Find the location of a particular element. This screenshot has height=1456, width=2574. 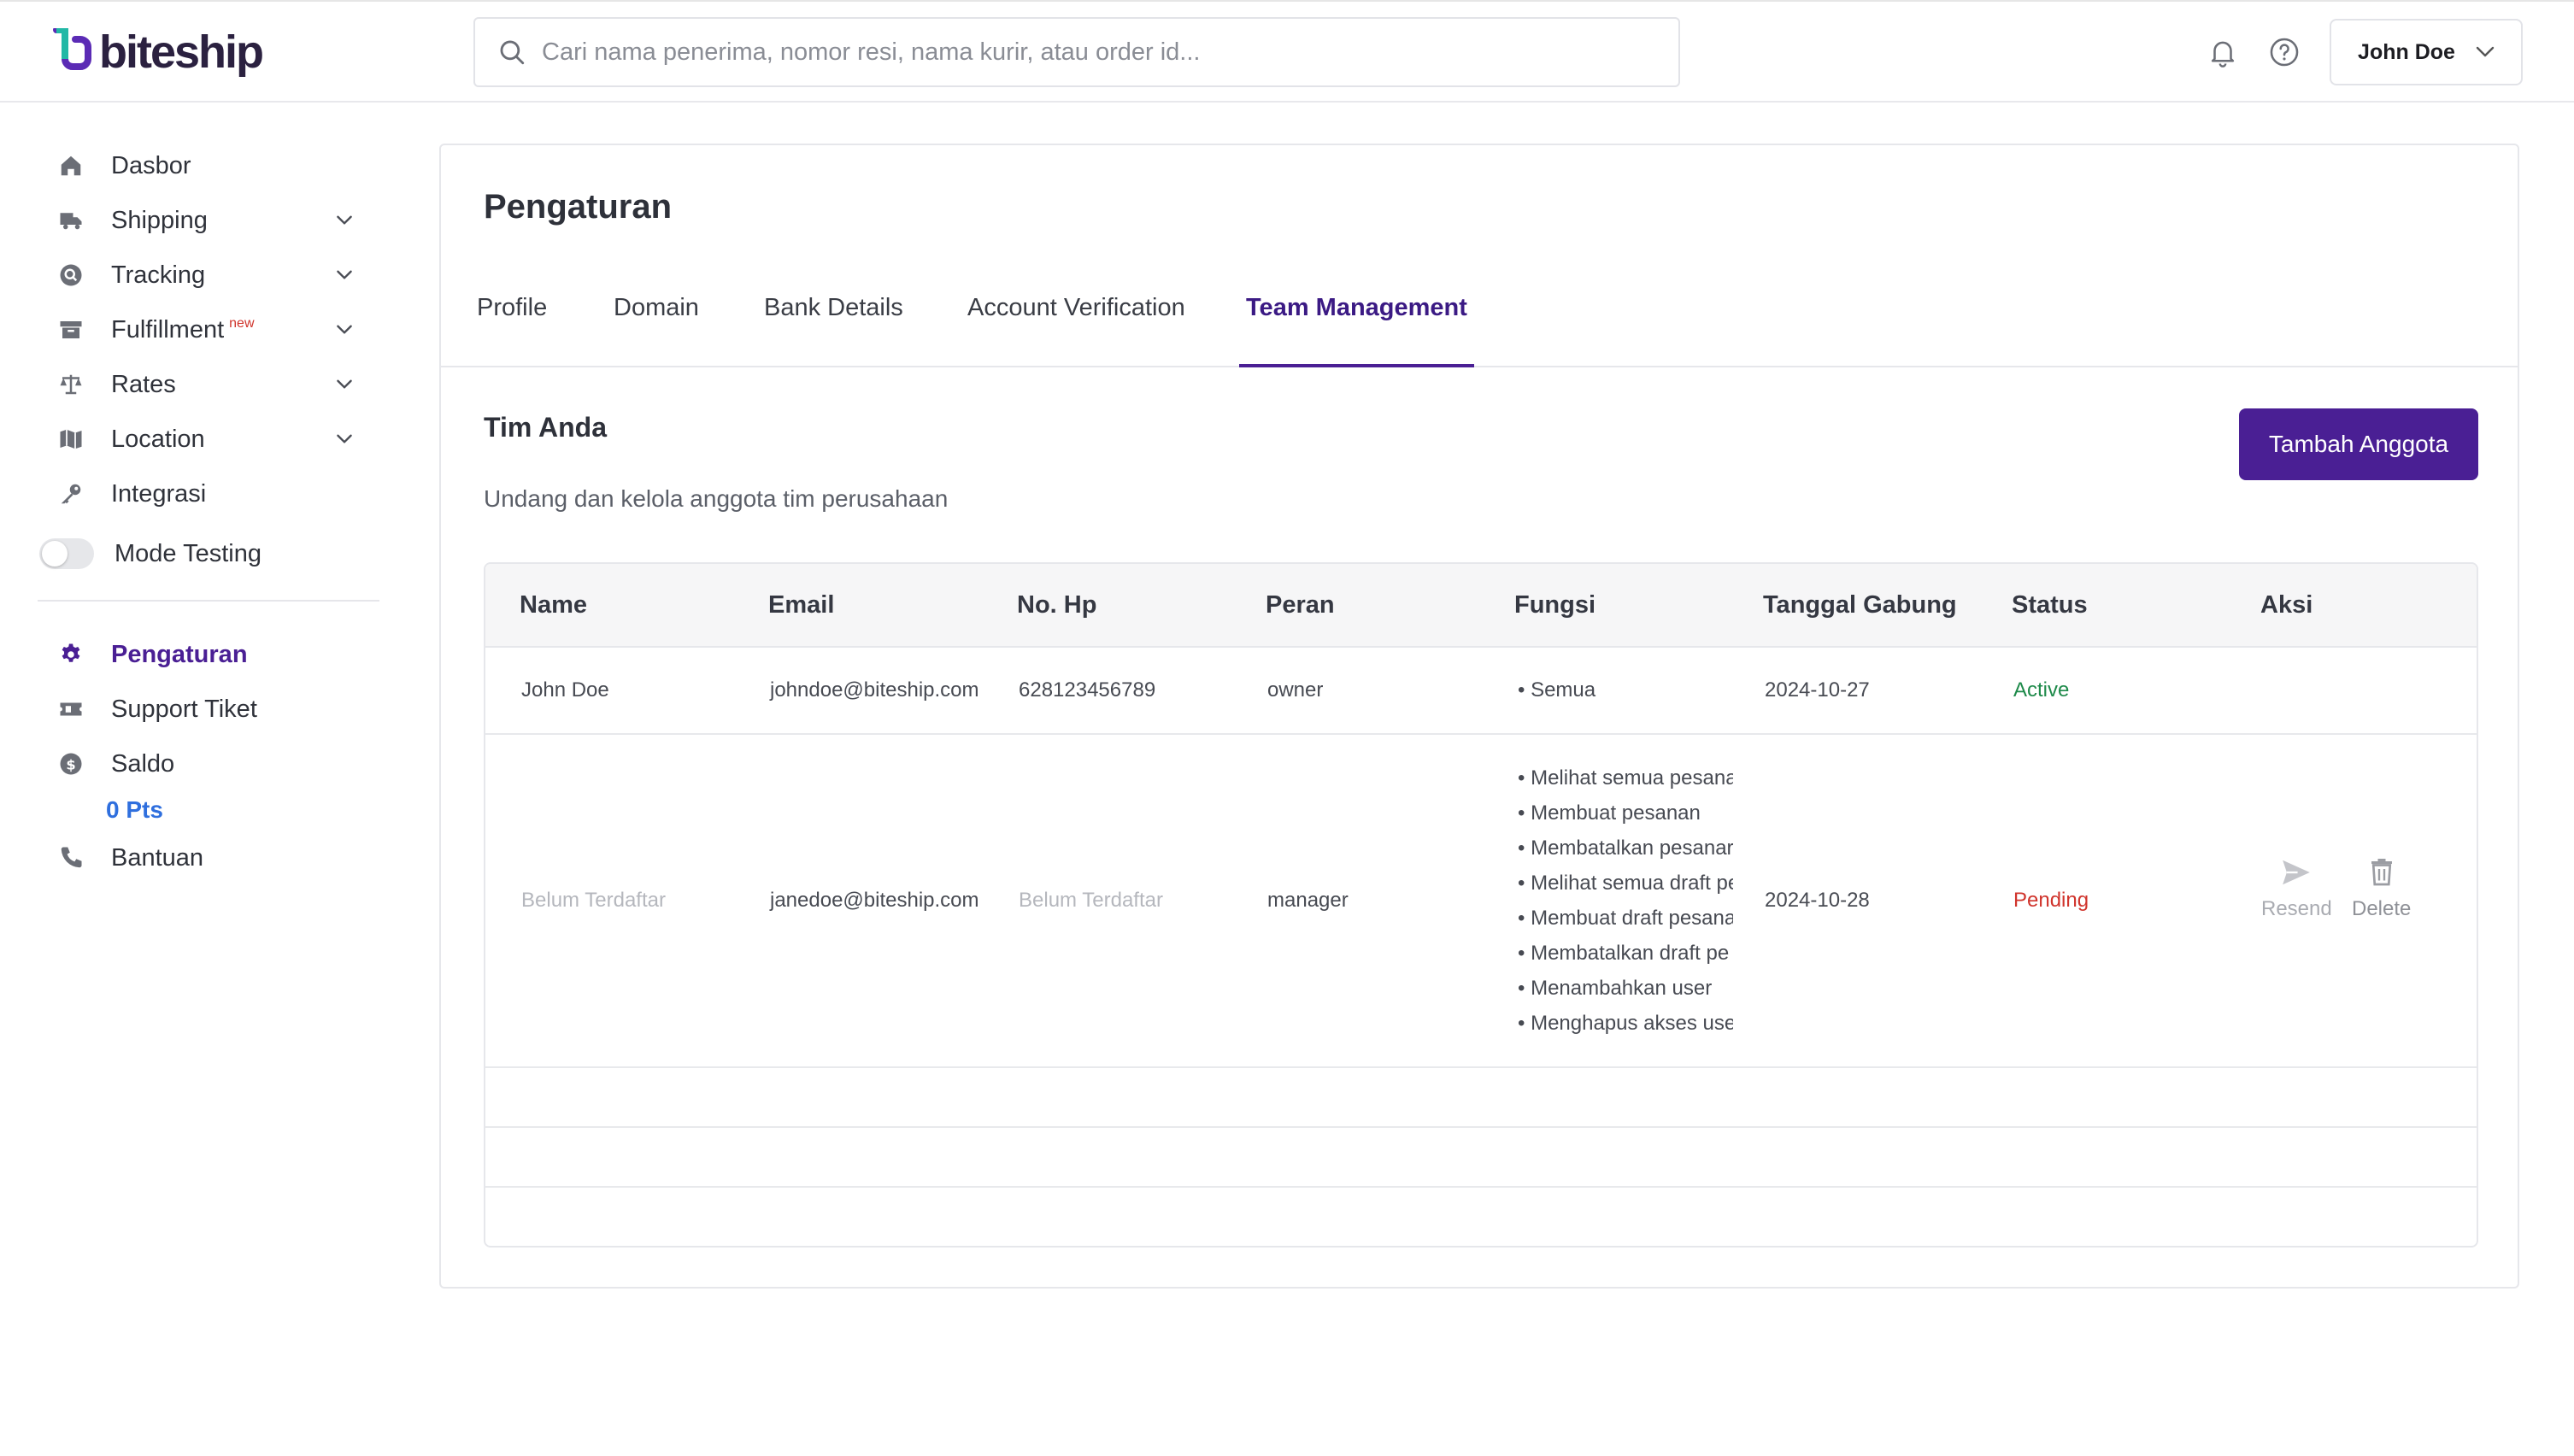

function-item: • Membuat draft pesana is located at coordinates (1625, 919).